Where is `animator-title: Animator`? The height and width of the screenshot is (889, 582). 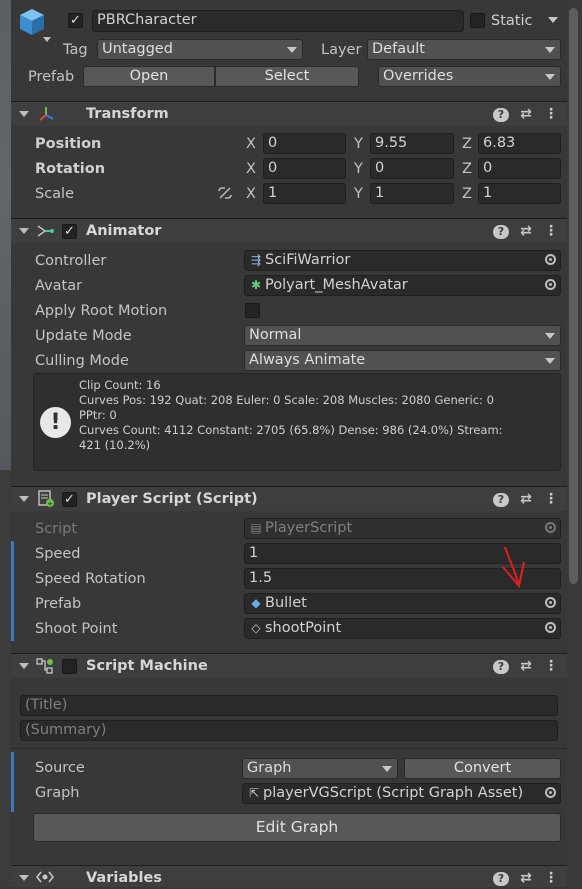 animator-title: Animator is located at coordinates (124, 231).